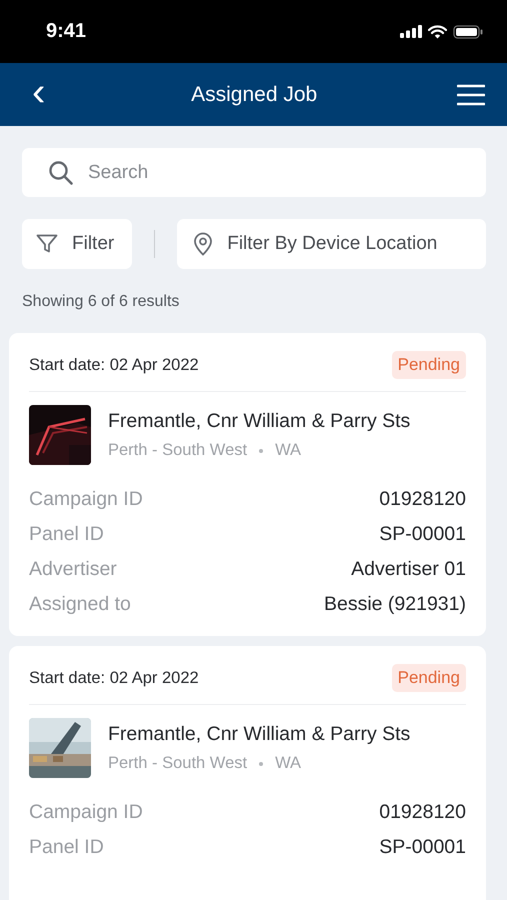 Image resolution: width=507 pixels, height=900 pixels. I want to click on back-button: ‹, so click(39, 95).